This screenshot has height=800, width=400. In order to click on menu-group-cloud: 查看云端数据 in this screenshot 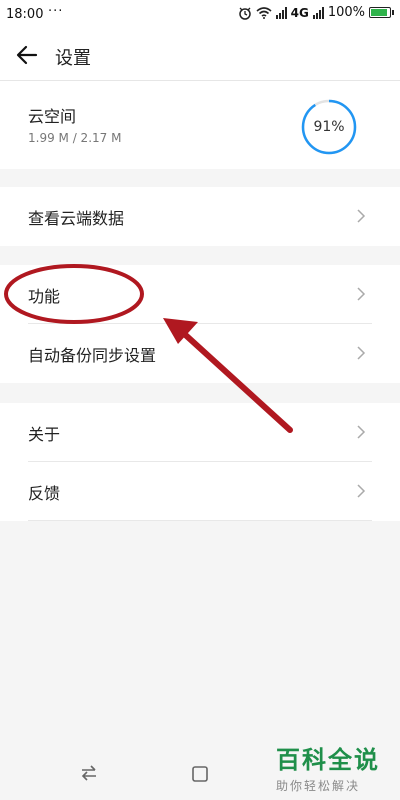, I will do `click(200, 216)`.